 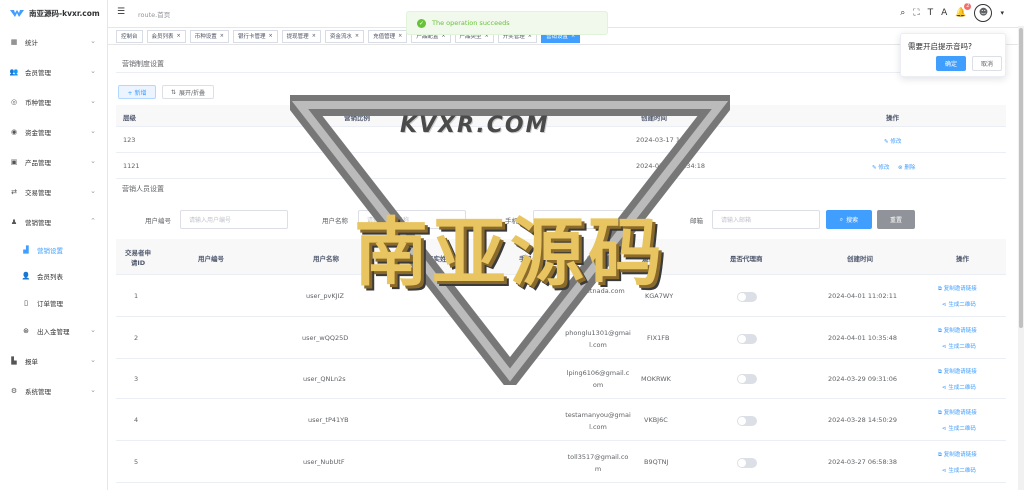 What do you see at coordinates (26, 276) in the screenshot?
I see `user-icon: 👤` at bounding box center [26, 276].